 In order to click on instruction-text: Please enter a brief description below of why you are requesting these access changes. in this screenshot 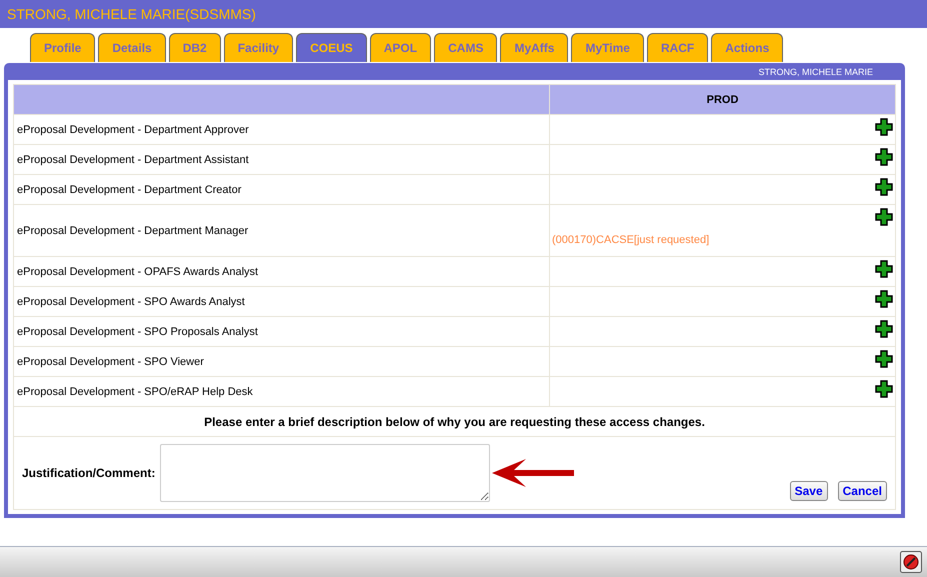, I will do `click(455, 421)`.